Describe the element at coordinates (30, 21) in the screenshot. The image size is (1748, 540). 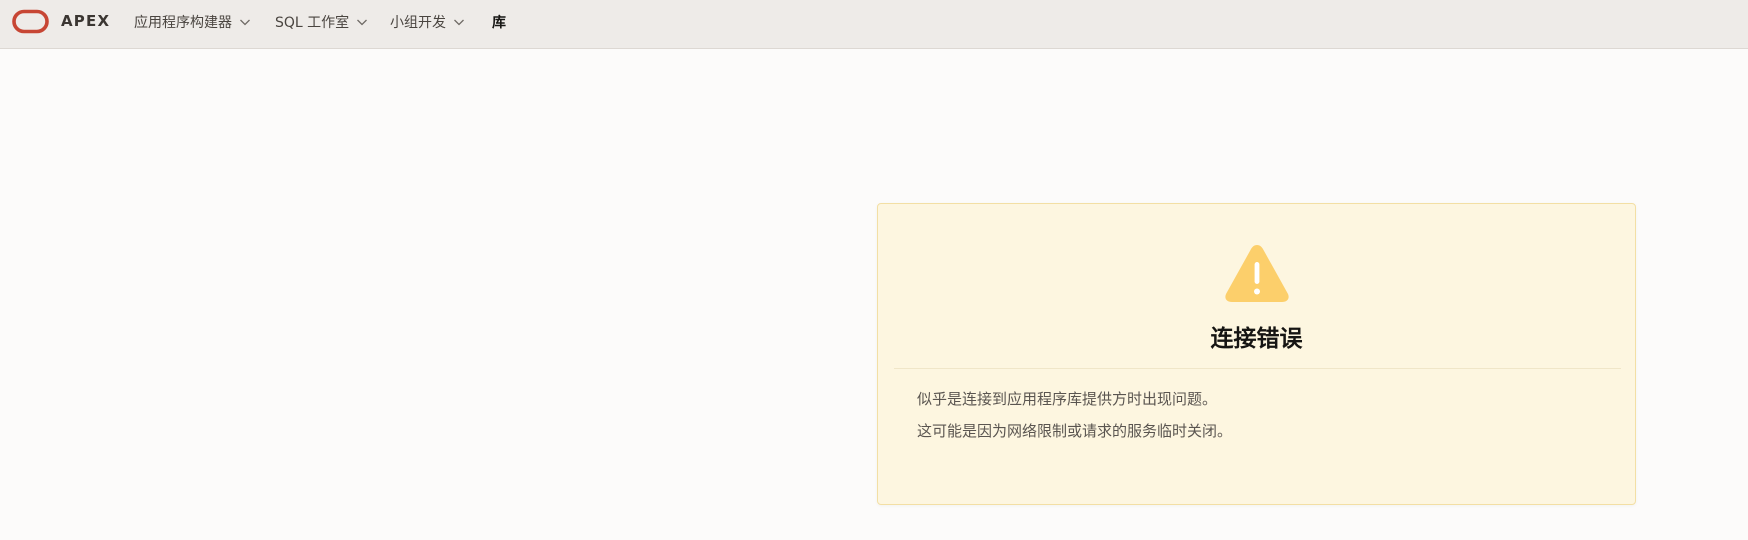
I see `oracle-logo-icon` at that location.